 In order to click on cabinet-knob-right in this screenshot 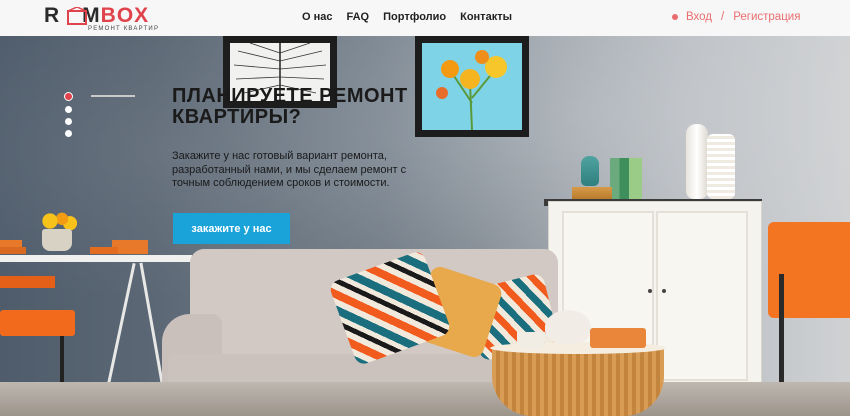, I will do `click(664, 291)`.